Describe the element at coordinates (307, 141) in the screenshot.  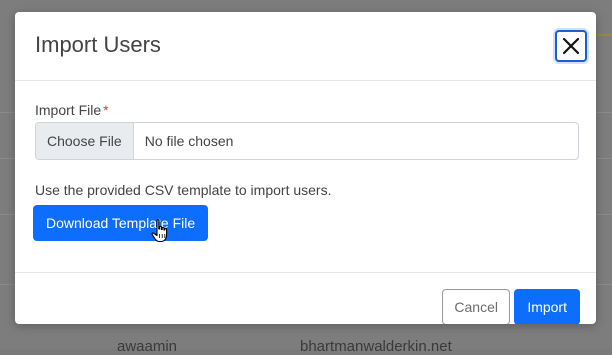
I see `import-file-input: Choose File No file chosen` at that location.